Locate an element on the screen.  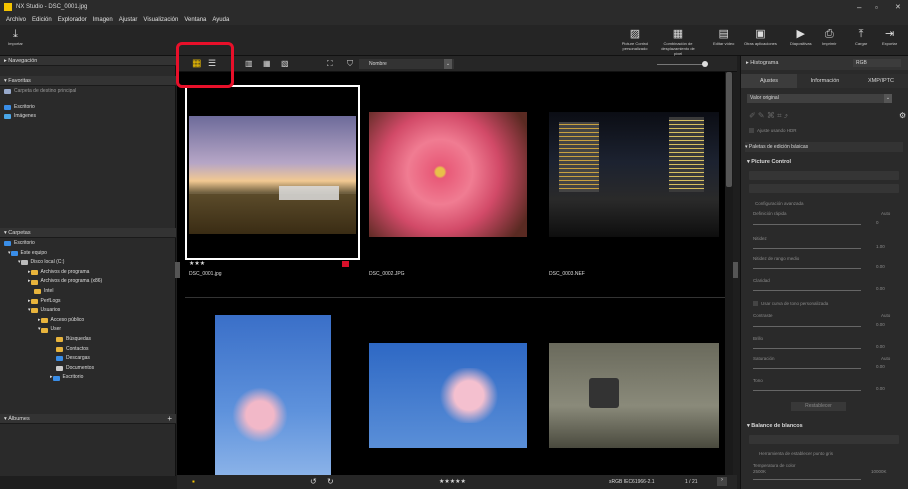
folder-item: Intel is located at coordinates (53, 292).